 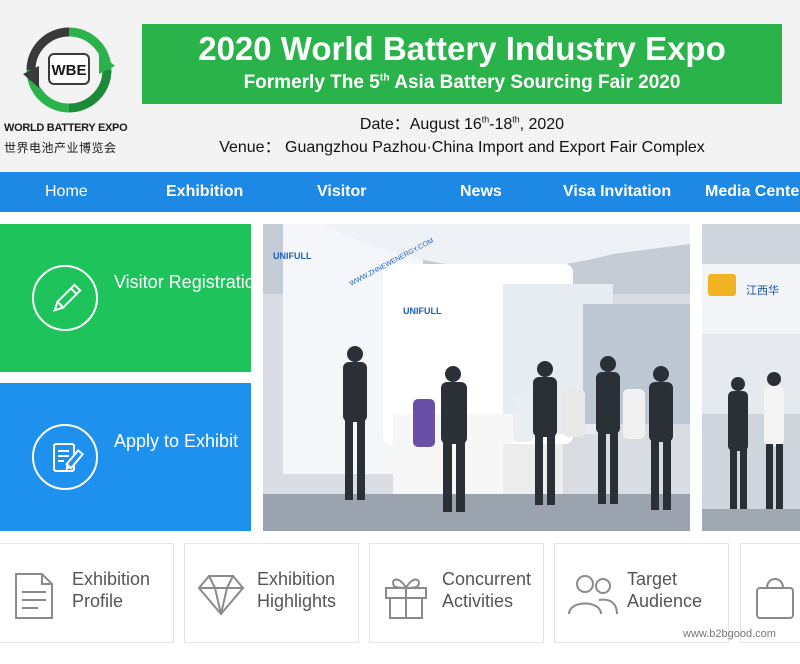 I want to click on logo-recycle-icon: WBE, so click(x=69, y=70).